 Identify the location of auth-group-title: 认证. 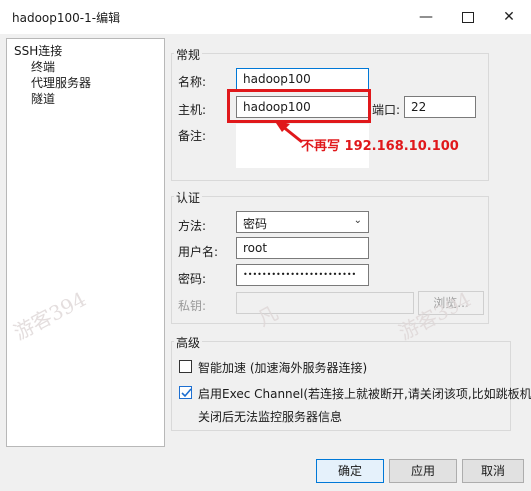
(188, 197).